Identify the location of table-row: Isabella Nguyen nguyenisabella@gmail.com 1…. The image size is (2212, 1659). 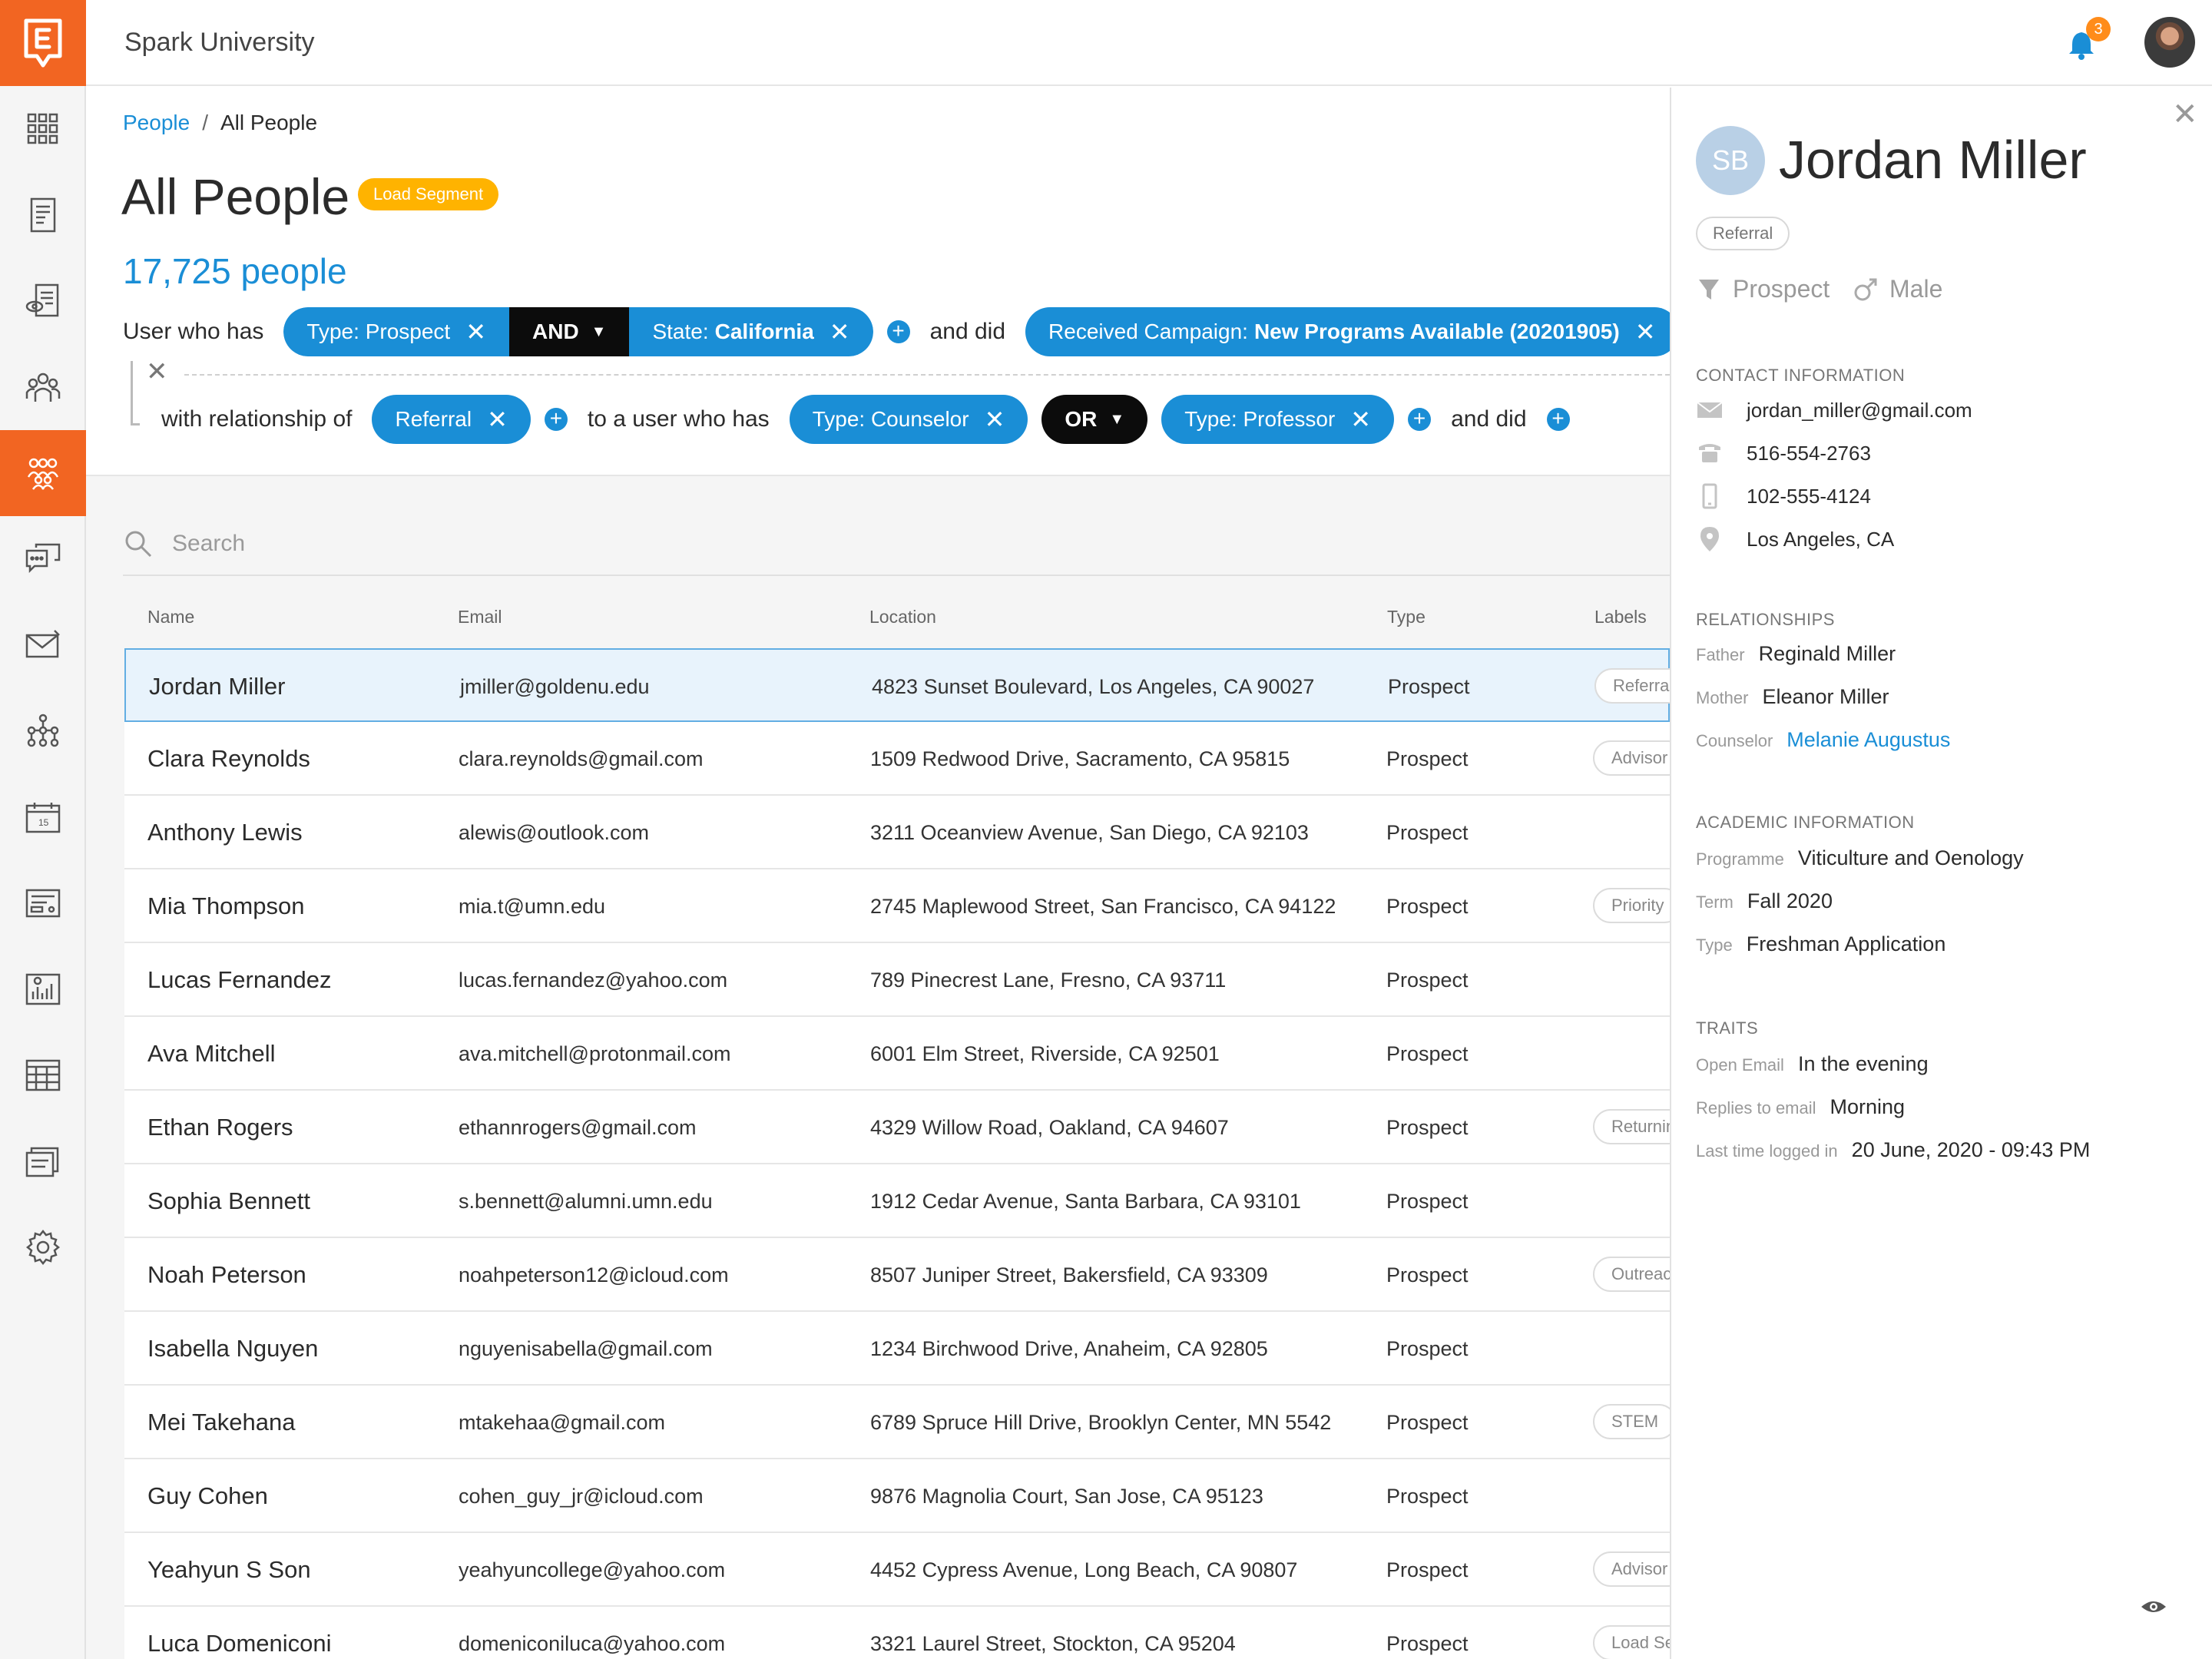
(897, 1349).